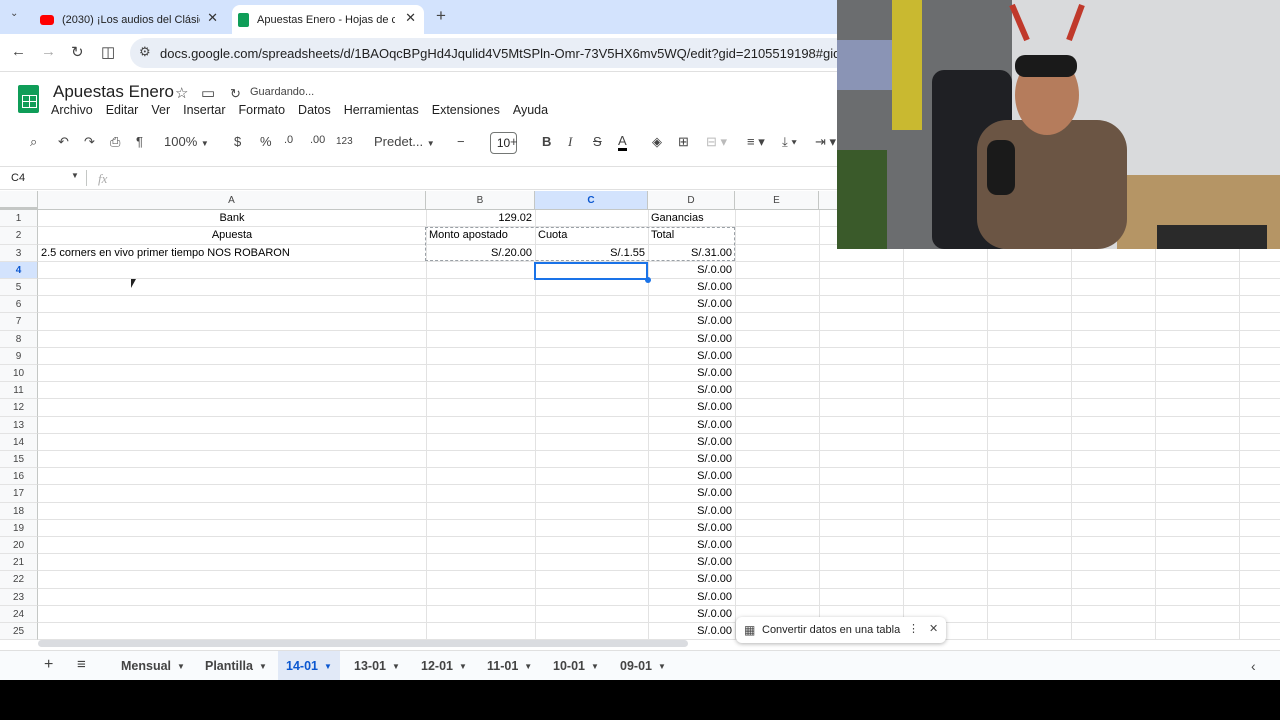 Image resolution: width=1280 pixels, height=720 pixels. What do you see at coordinates (691, 287) in the screenshot?
I see `cell-d5: S/.0.00` at bounding box center [691, 287].